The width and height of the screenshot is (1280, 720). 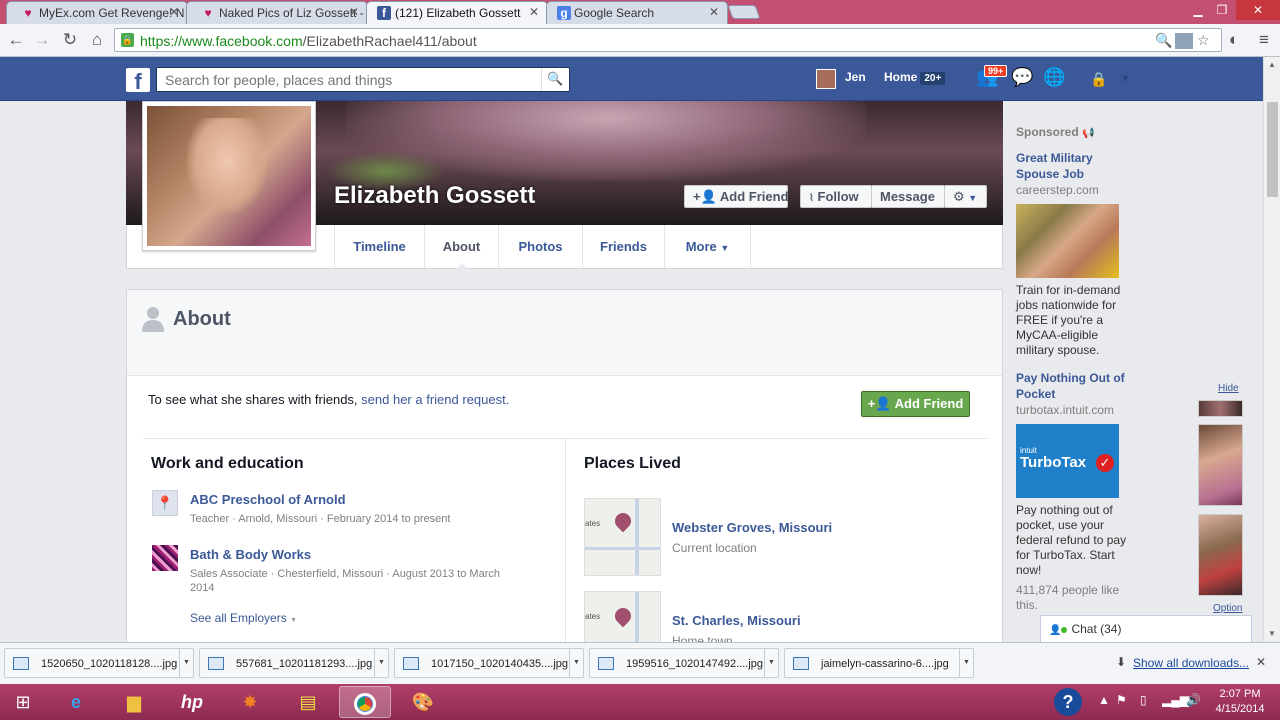 I want to click on chrome-logo-icon, so click(x=365, y=704).